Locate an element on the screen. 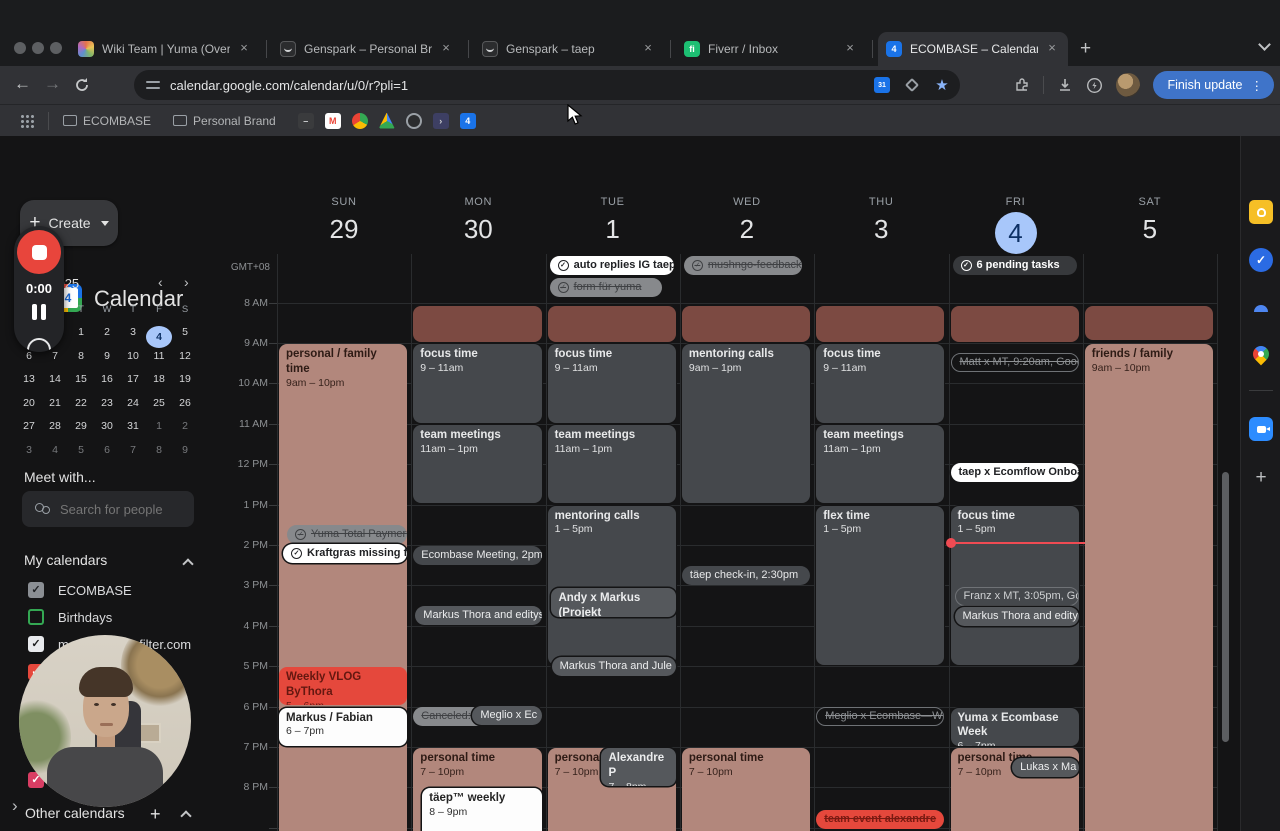 The height and width of the screenshot is (831, 1280). mini-cal-day: 21 is located at coordinates (55, 403).